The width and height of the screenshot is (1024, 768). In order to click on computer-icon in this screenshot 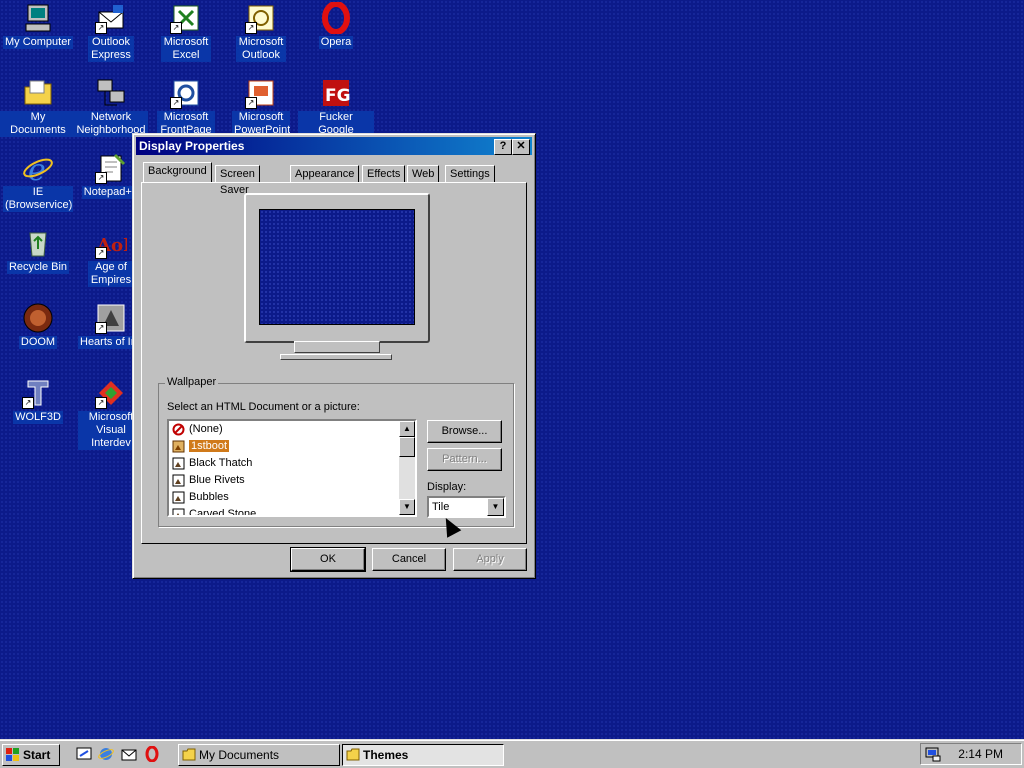, I will do `click(38, 18)`.